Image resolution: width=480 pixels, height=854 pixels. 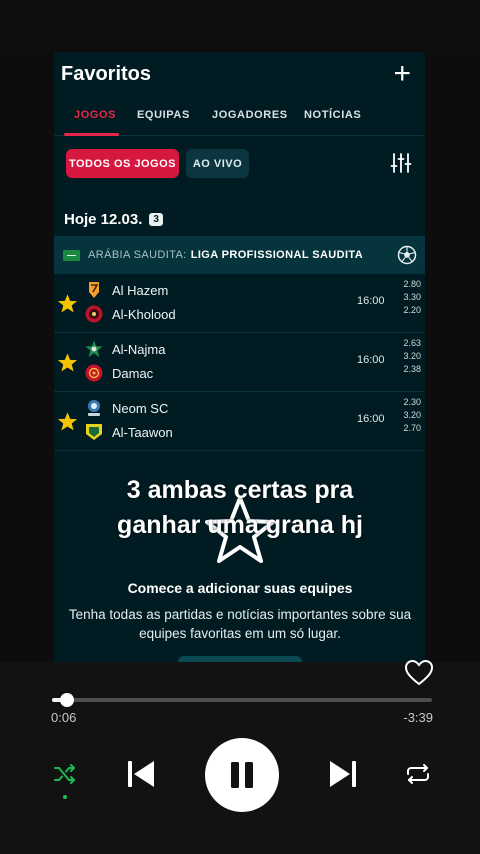 I want to click on al-taawon-crest-icon, so click(x=94, y=432).